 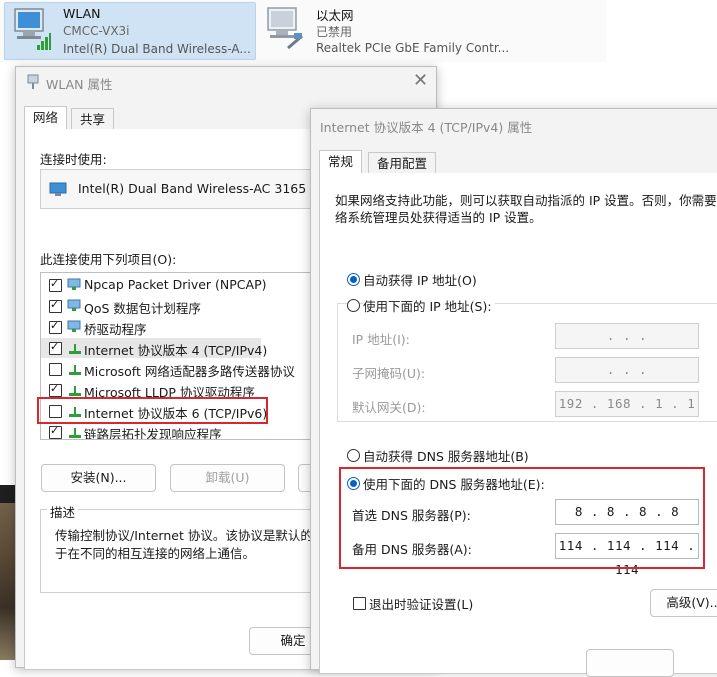 What do you see at coordinates (192, 188) in the screenshot?
I see `adapter-name-text: Intel(R) Dual Band Wireless-AC 3165` at bounding box center [192, 188].